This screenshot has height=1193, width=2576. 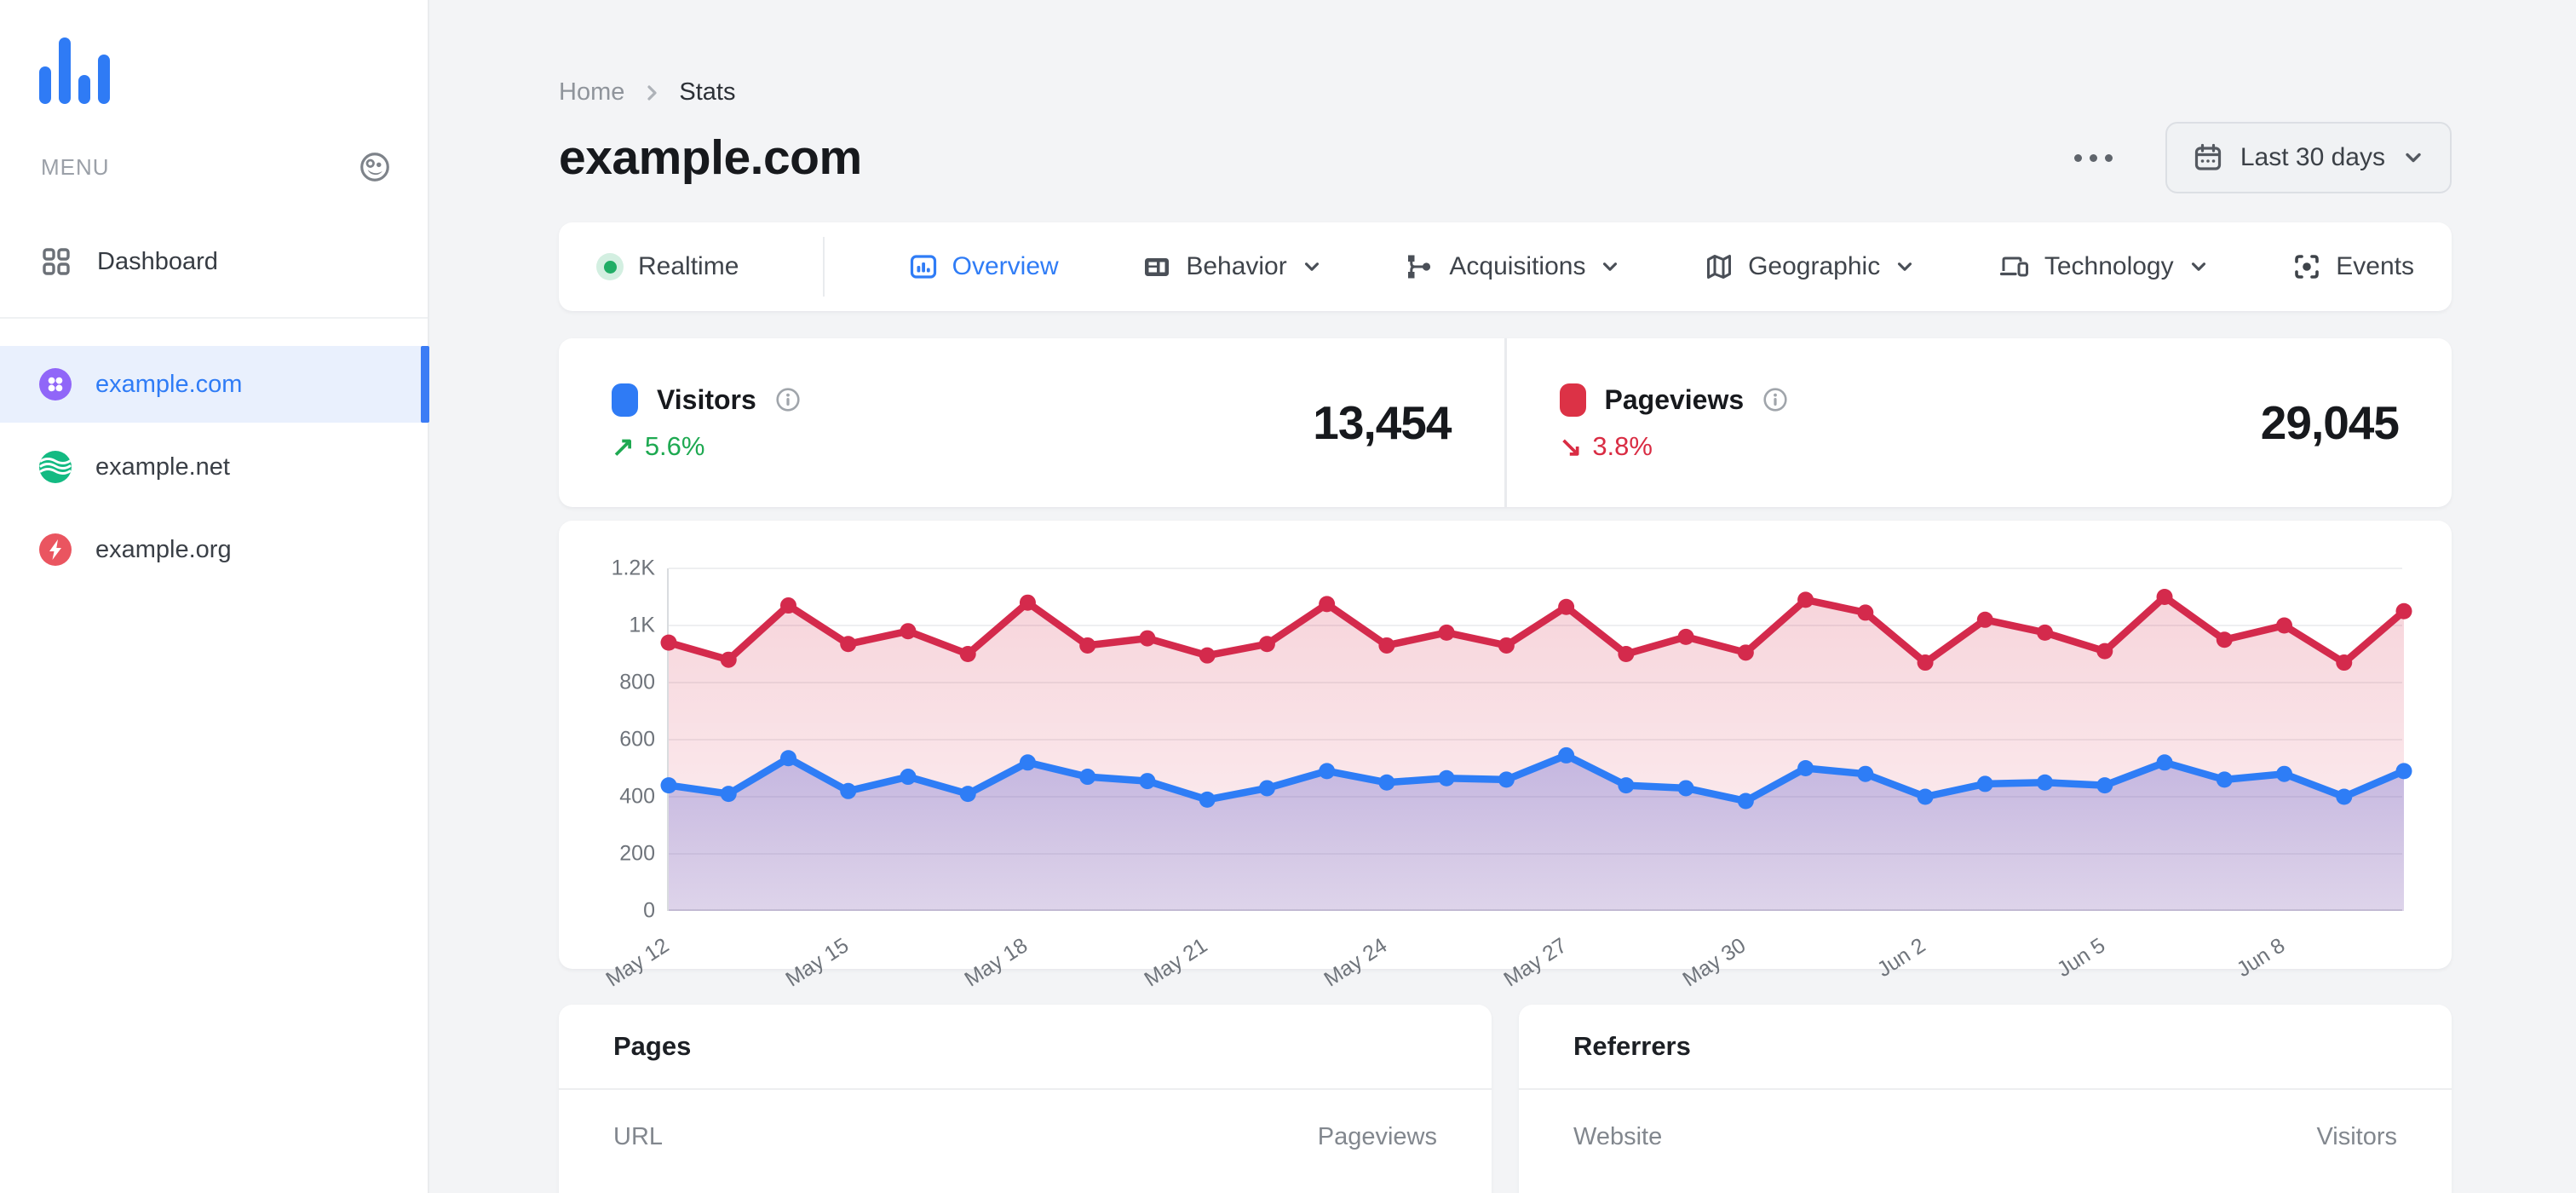 I want to click on overview-chart-icon, so click(x=923, y=267).